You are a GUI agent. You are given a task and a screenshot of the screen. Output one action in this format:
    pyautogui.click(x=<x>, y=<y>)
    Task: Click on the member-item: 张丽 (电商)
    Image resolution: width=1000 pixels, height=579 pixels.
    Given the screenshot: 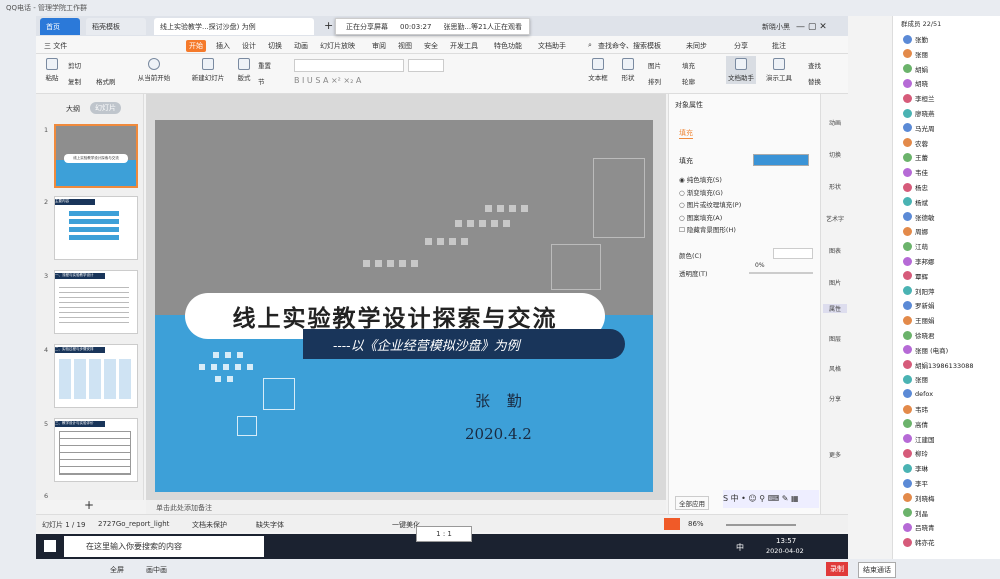 What is the action you would take?
    pyautogui.click(x=925, y=350)
    